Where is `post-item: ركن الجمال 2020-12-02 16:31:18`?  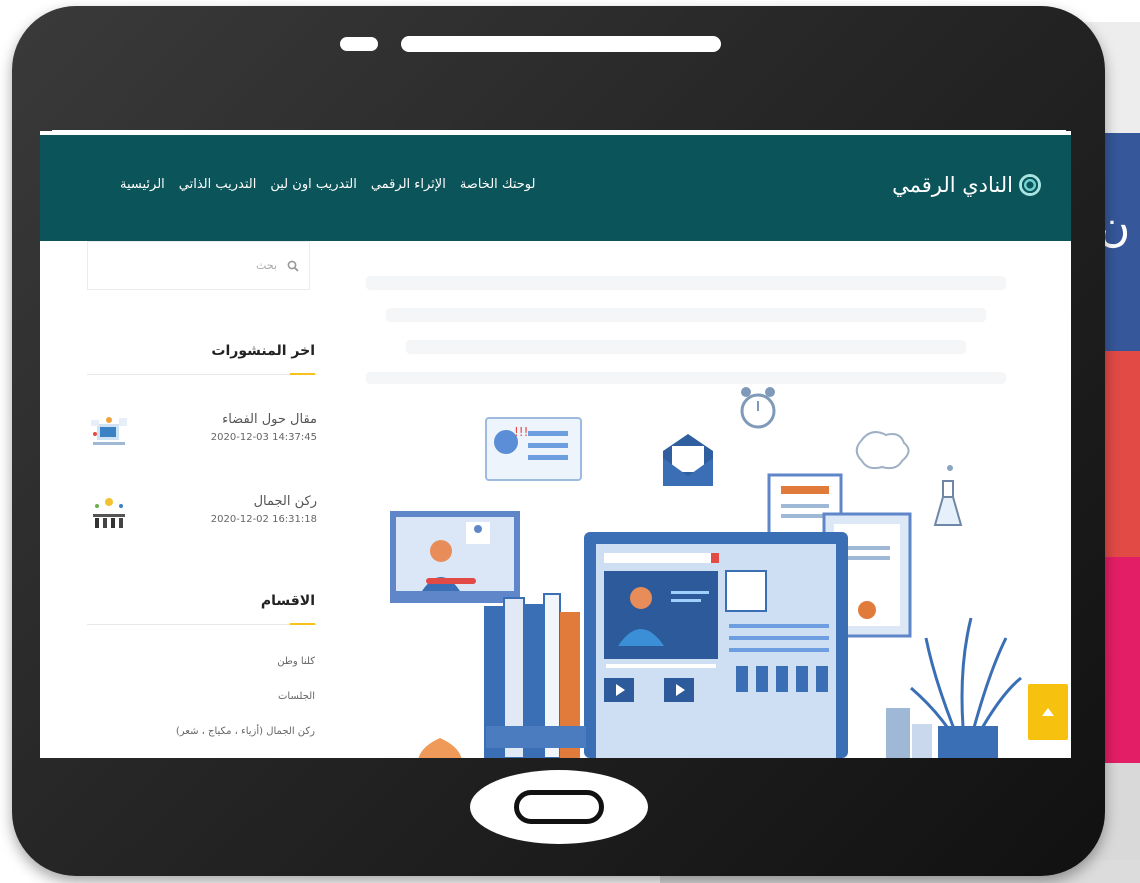
post-item: ركن الجمال 2020-12-02 16:31:18 is located at coordinates (202, 516).